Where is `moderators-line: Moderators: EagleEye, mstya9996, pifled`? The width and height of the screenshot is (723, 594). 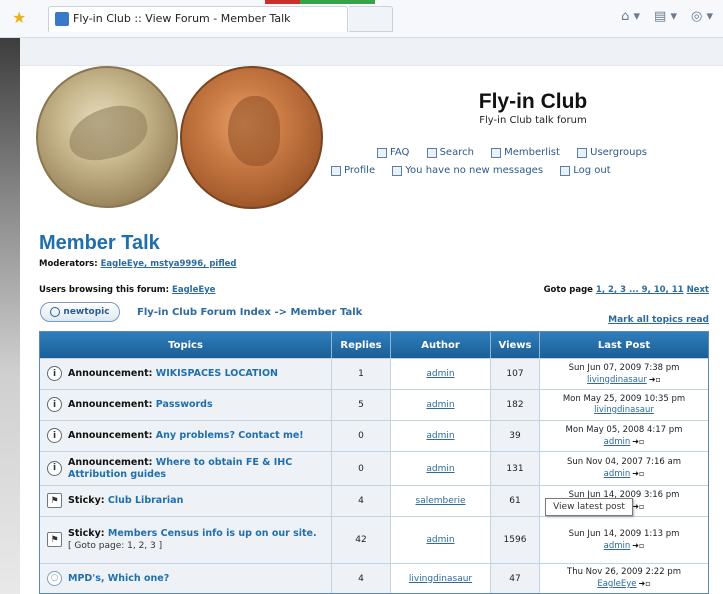 moderators-line: Moderators: EagleEye, mstya9996, pifled is located at coordinates (137, 264).